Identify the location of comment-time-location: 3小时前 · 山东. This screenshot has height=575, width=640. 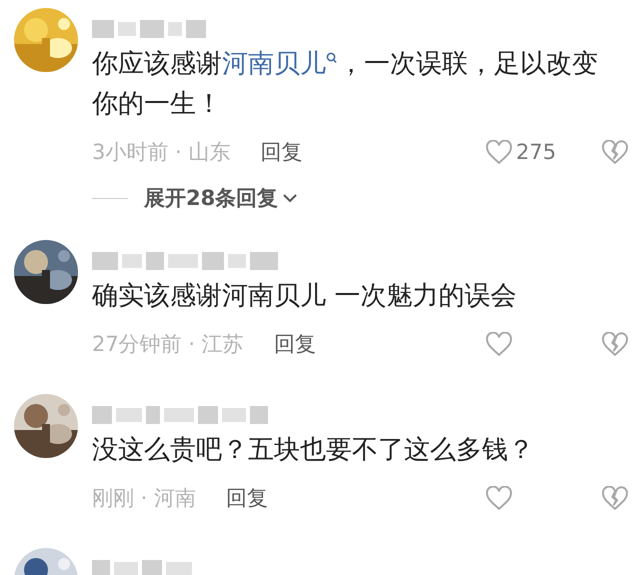
(161, 152).